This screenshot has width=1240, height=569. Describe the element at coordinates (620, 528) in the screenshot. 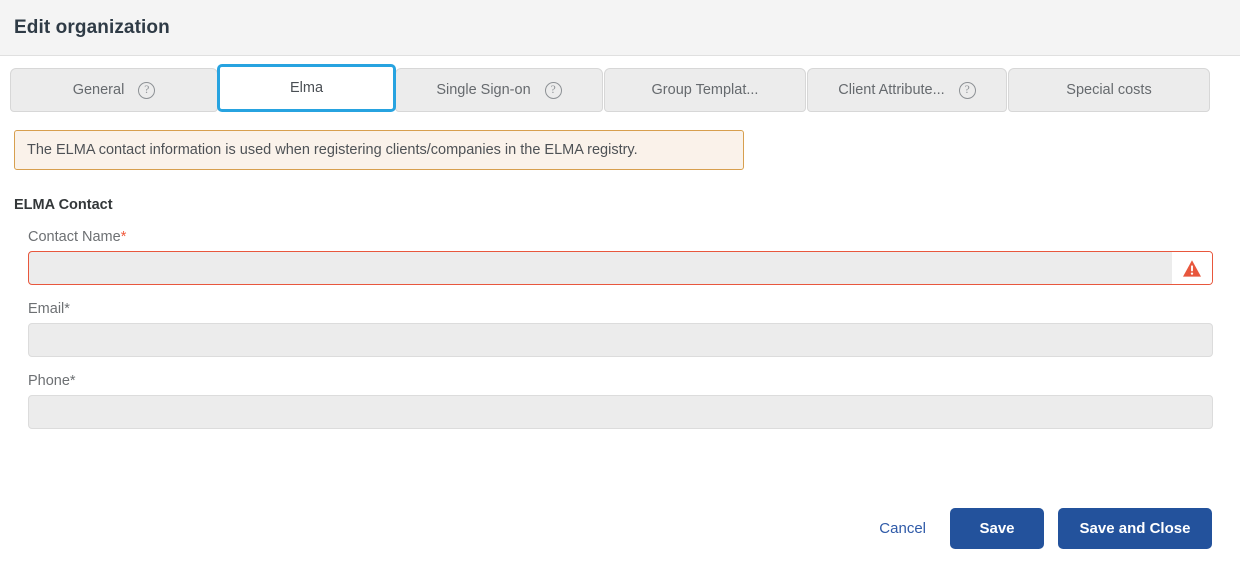

I see `dialog-footer: Cancel Save Save and Close` at that location.